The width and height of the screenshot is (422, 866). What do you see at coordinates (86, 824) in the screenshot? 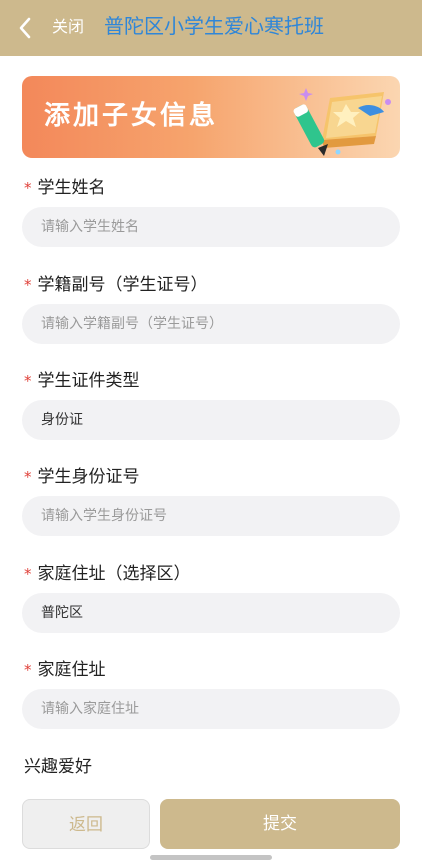
I see `return-button: 返回` at bounding box center [86, 824].